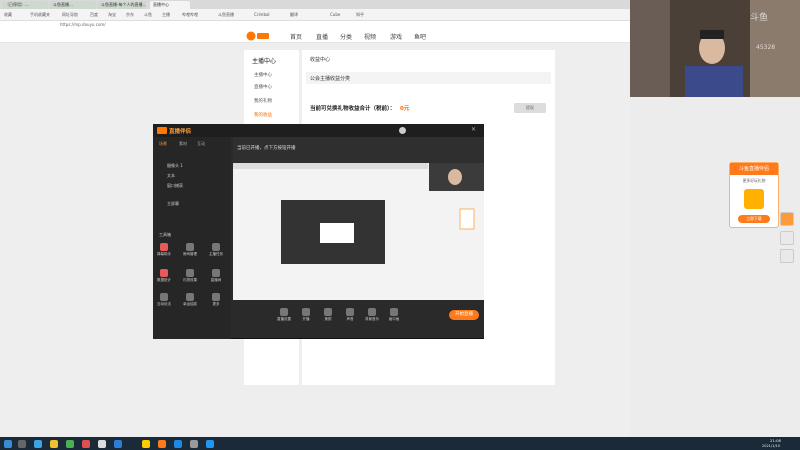 The width and height of the screenshot is (800, 450). I want to click on tool-more: 更多, so click(216, 300).